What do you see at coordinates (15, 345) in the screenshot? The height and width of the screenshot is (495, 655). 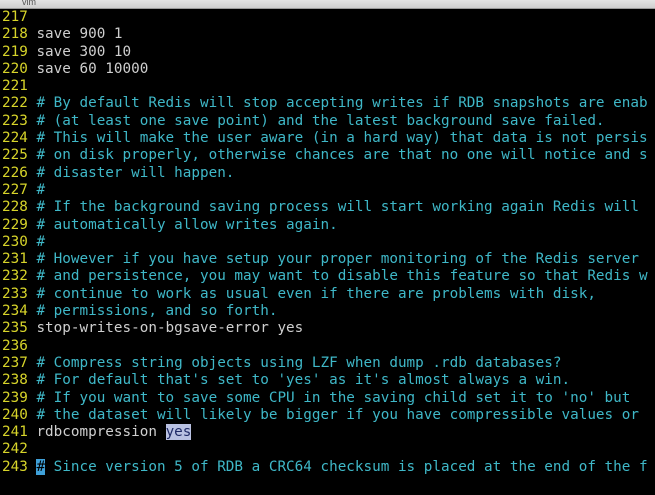 I see `line-number: 236` at bounding box center [15, 345].